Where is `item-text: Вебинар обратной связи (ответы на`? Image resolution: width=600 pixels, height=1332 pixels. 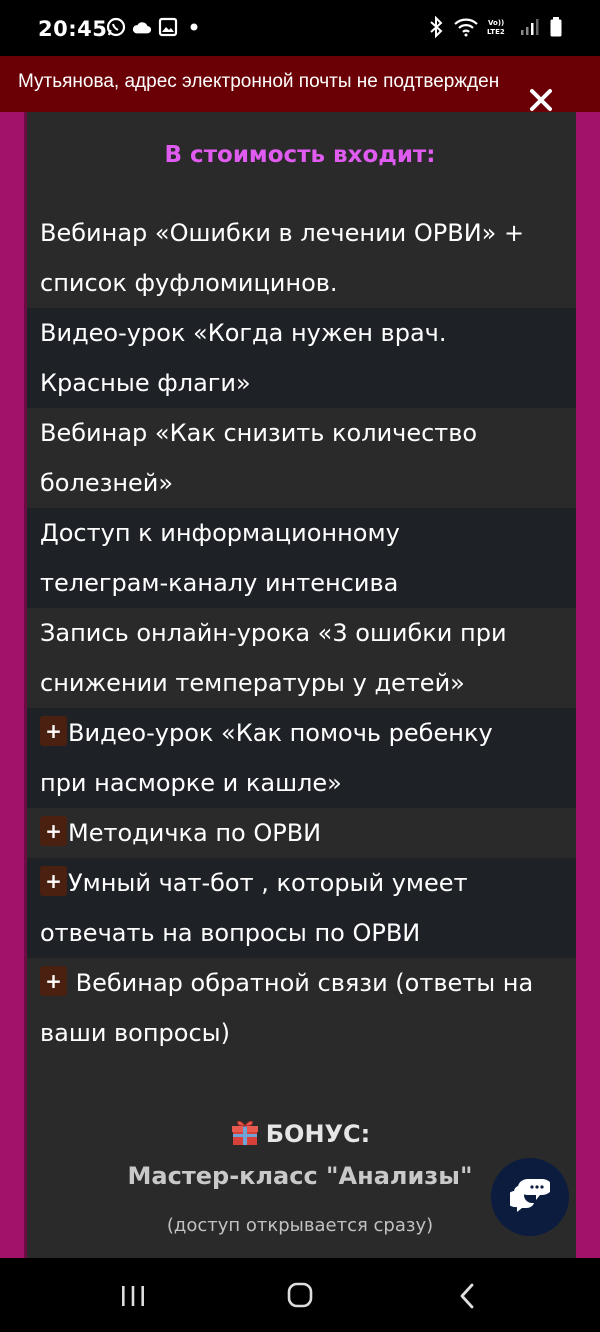 item-text: Вебинар обратной связи (ответы на is located at coordinates (301, 983).